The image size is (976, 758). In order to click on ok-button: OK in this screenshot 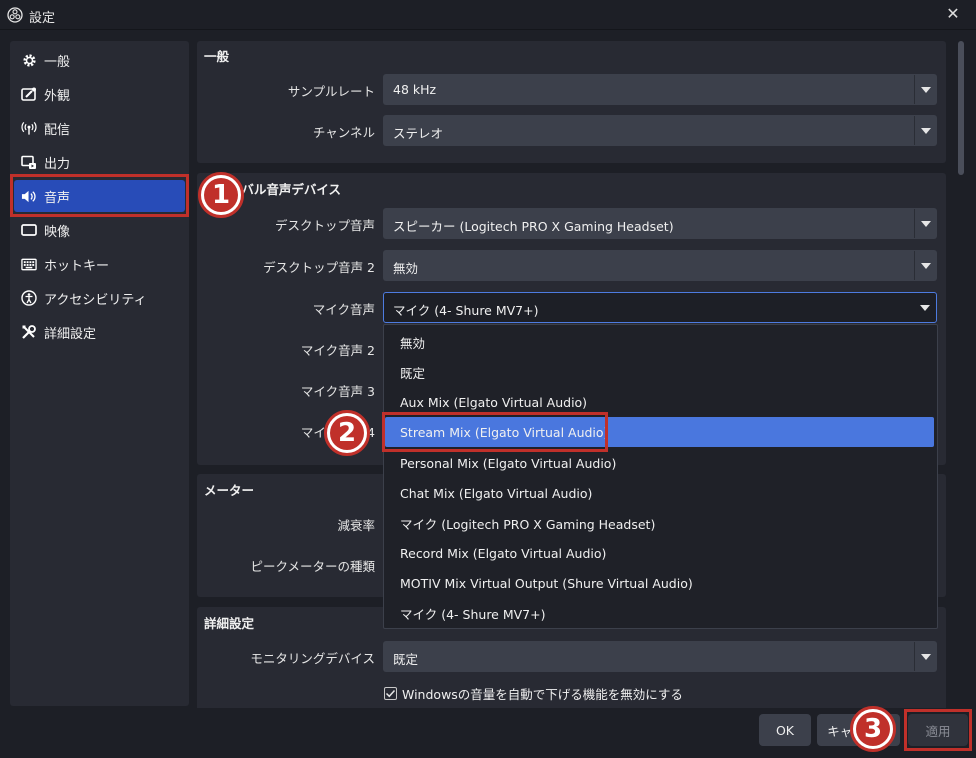, I will do `click(785, 730)`.